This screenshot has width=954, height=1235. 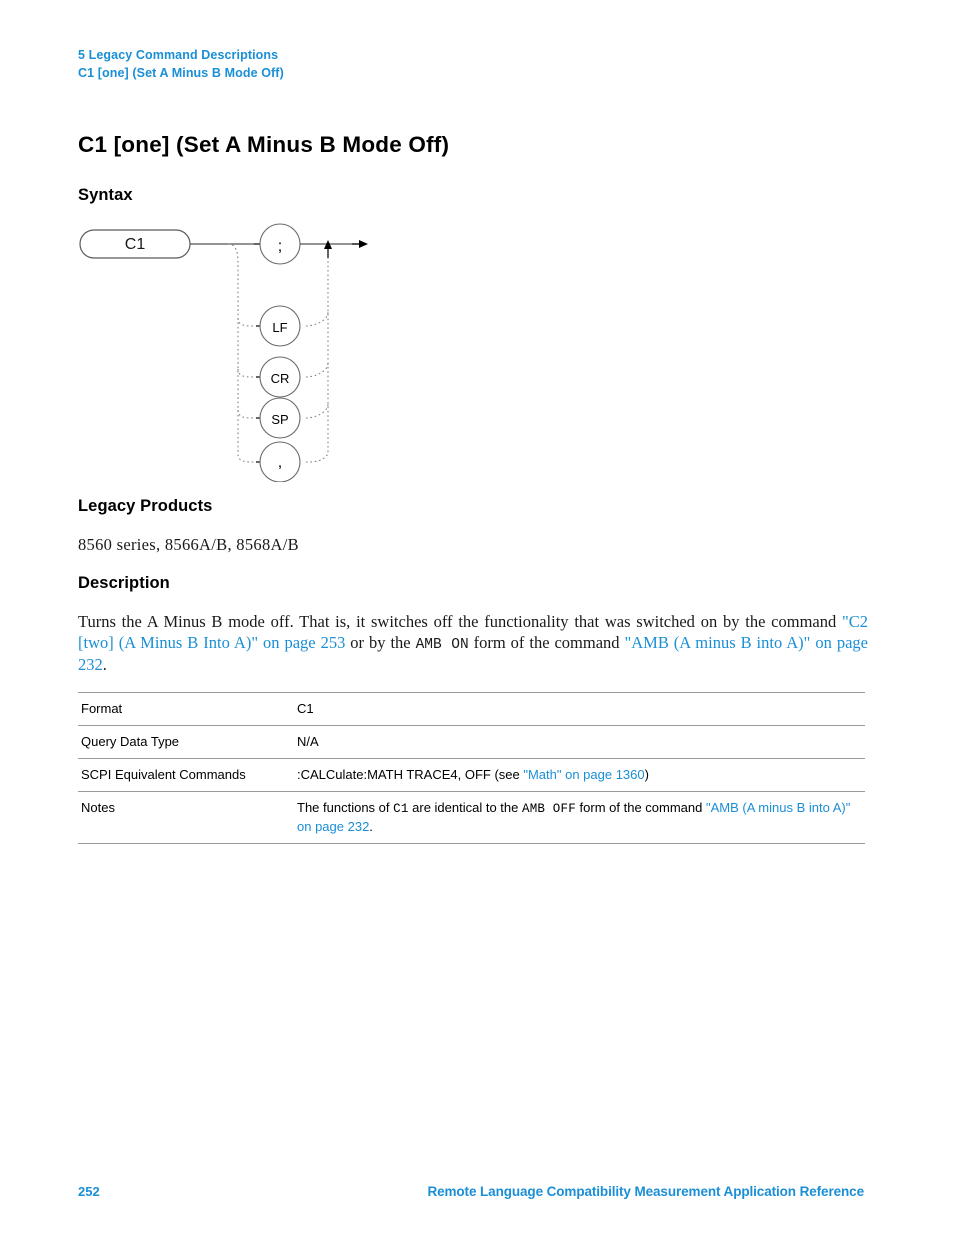 What do you see at coordinates (184, 775) in the screenshot?
I see `table-cell-label: SCPI Equivalent Commands` at bounding box center [184, 775].